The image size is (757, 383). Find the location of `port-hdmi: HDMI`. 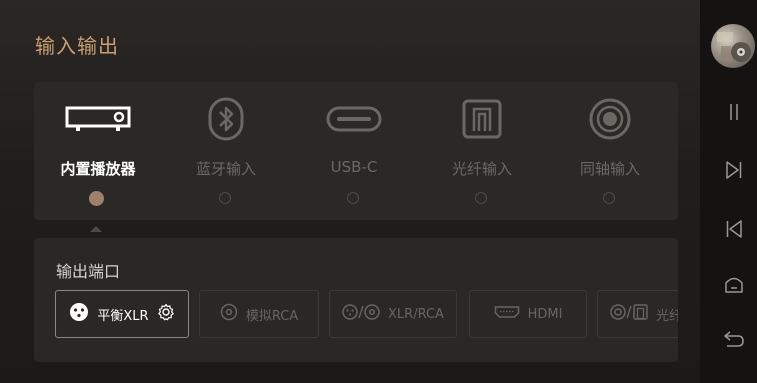

port-hdmi: HDMI is located at coordinates (528, 314).